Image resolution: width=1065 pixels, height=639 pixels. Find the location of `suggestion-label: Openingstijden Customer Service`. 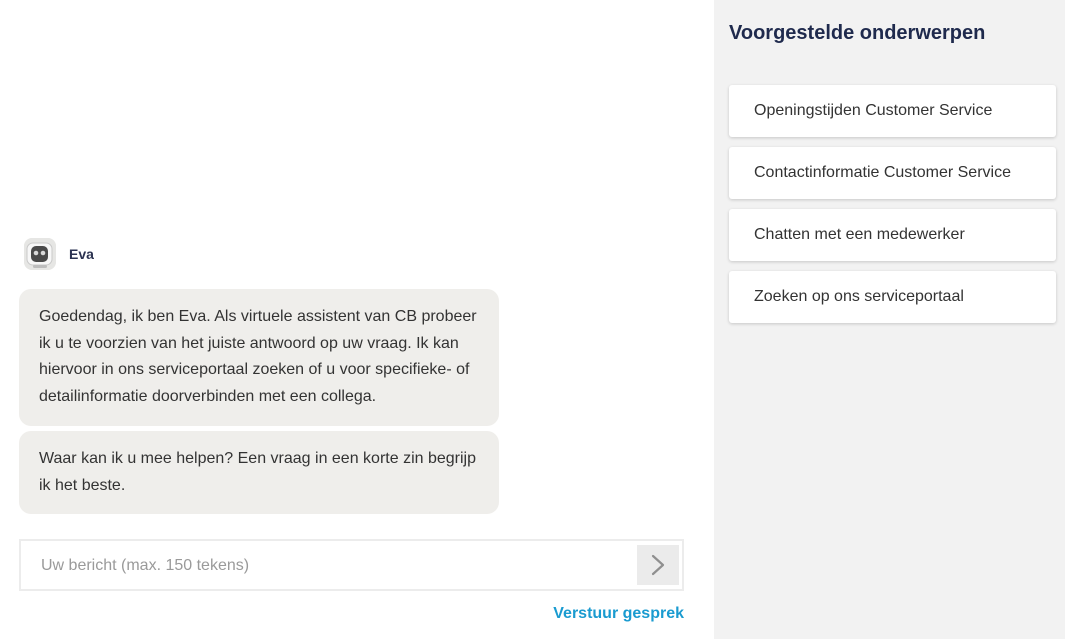

suggestion-label: Openingstijden Customer Service is located at coordinates (873, 110).